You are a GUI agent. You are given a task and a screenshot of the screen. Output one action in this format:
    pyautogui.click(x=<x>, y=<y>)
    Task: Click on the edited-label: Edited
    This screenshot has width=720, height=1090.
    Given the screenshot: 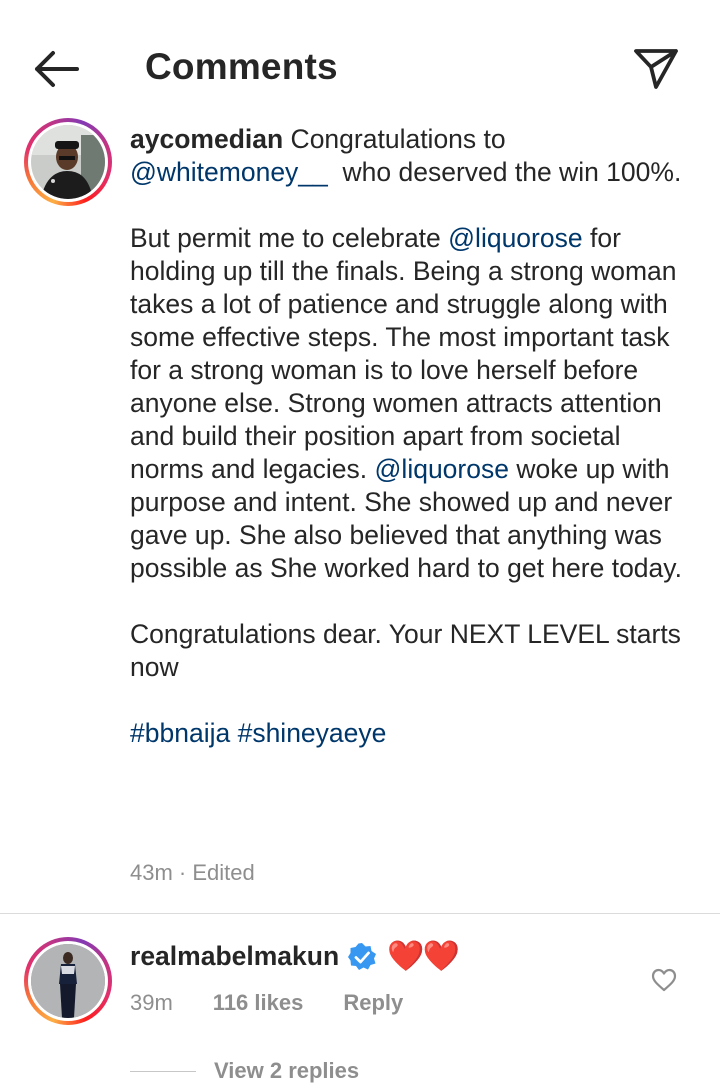 What is the action you would take?
    pyautogui.click(x=223, y=872)
    